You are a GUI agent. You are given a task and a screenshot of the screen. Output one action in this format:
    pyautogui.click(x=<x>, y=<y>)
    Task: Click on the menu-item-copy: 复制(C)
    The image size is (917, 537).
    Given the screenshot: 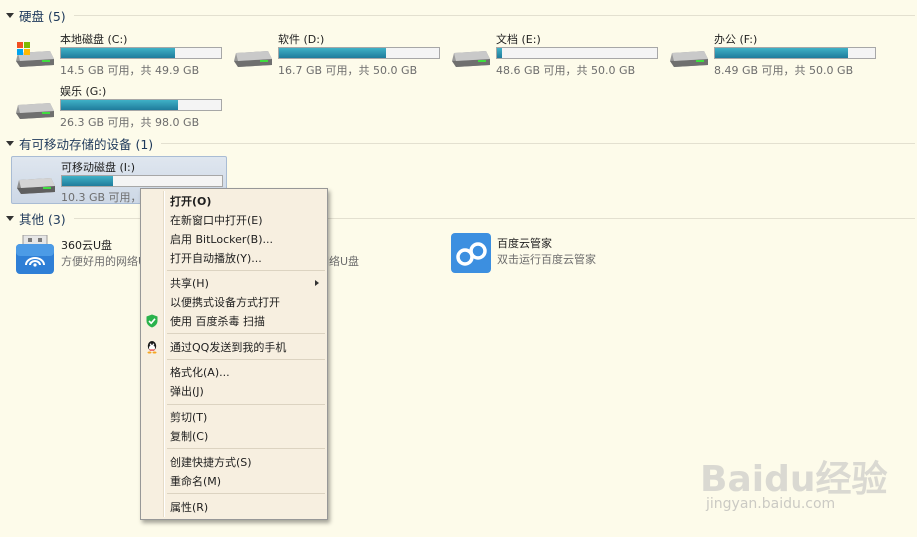 What is the action you would take?
    pyautogui.click(x=234, y=435)
    